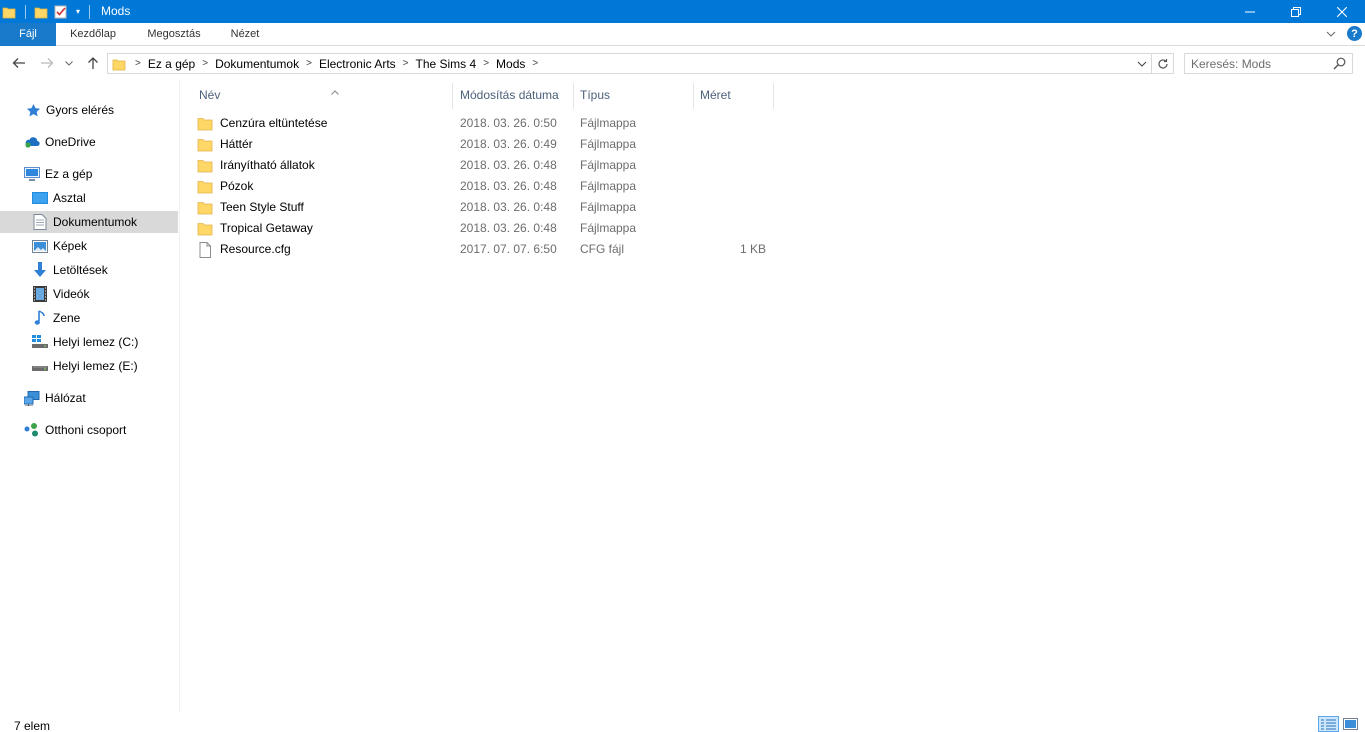  Describe the element at coordinates (1354, 33) in the screenshot. I see `help-icon: ?` at that location.